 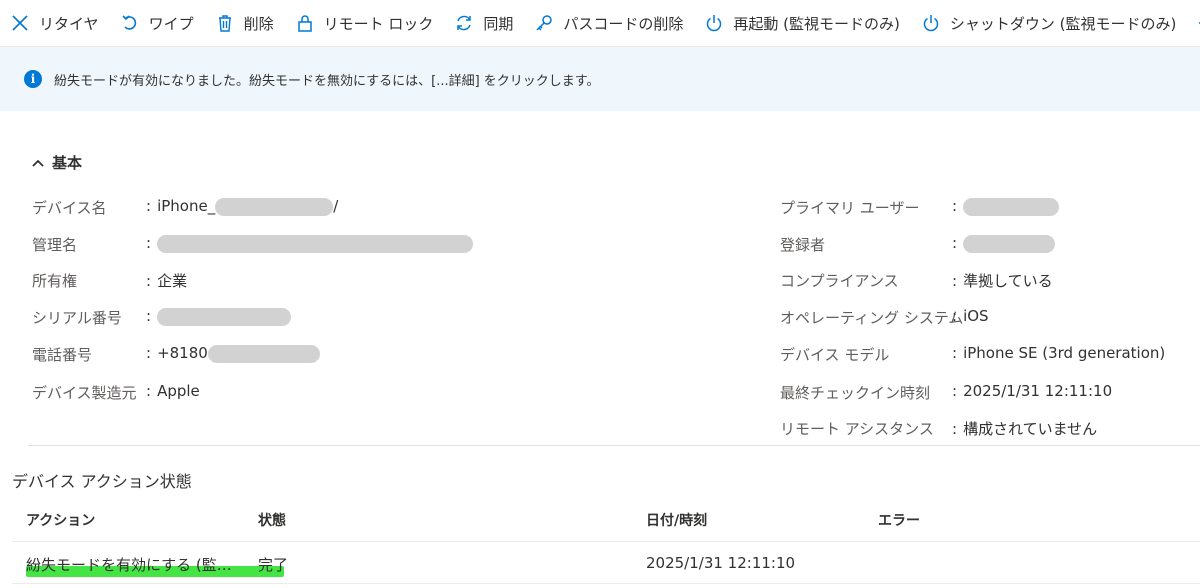 What do you see at coordinates (84, 393) in the screenshot?
I see `manufacturer-label: デバイス製造元` at bounding box center [84, 393].